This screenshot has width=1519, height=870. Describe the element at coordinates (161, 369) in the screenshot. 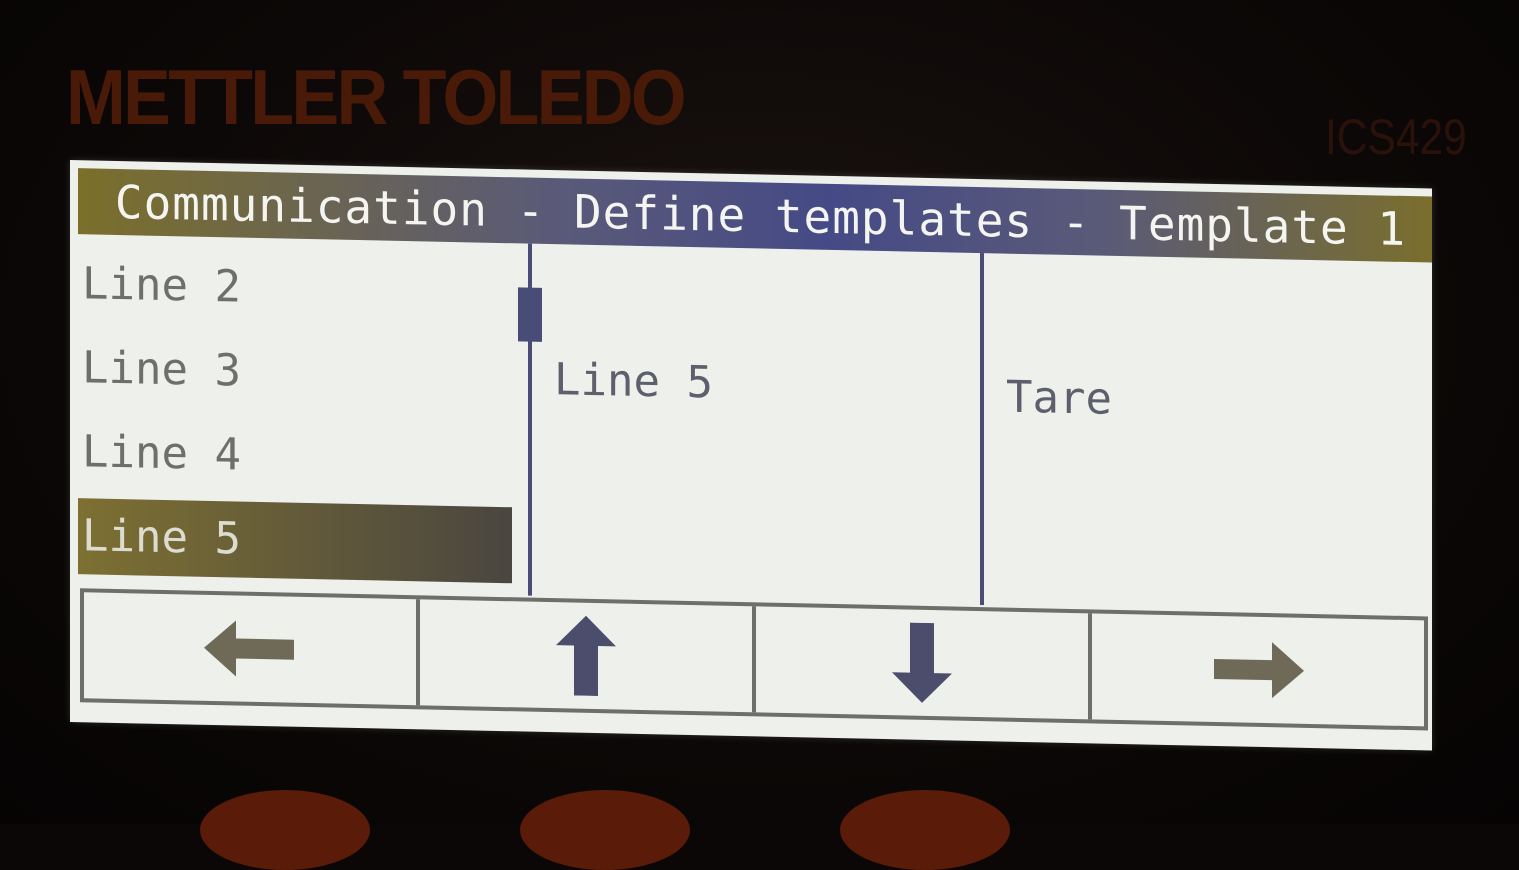

I see `list-item-label: Line 3` at that location.